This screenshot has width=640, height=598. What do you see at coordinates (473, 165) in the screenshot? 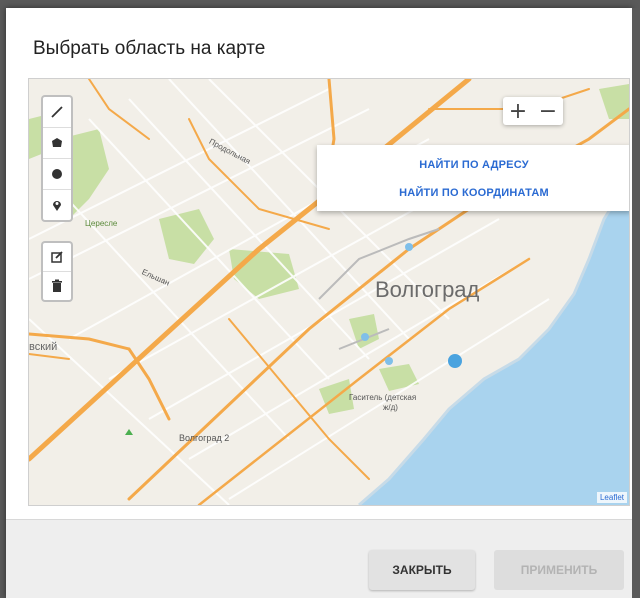
I see `find-by-address-link: НАЙТИ ПО АДРЕСУ` at bounding box center [473, 165].